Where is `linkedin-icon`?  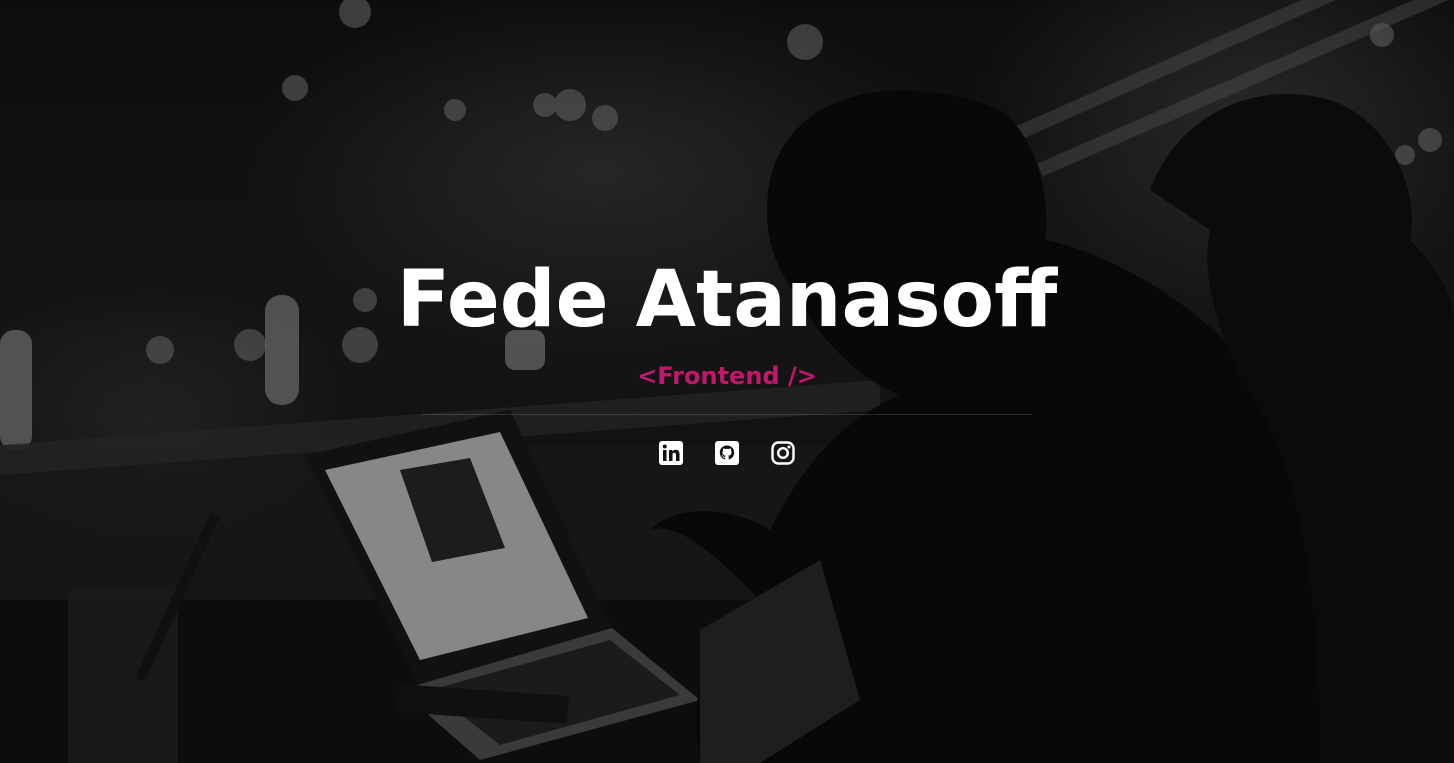 linkedin-icon is located at coordinates (671, 453).